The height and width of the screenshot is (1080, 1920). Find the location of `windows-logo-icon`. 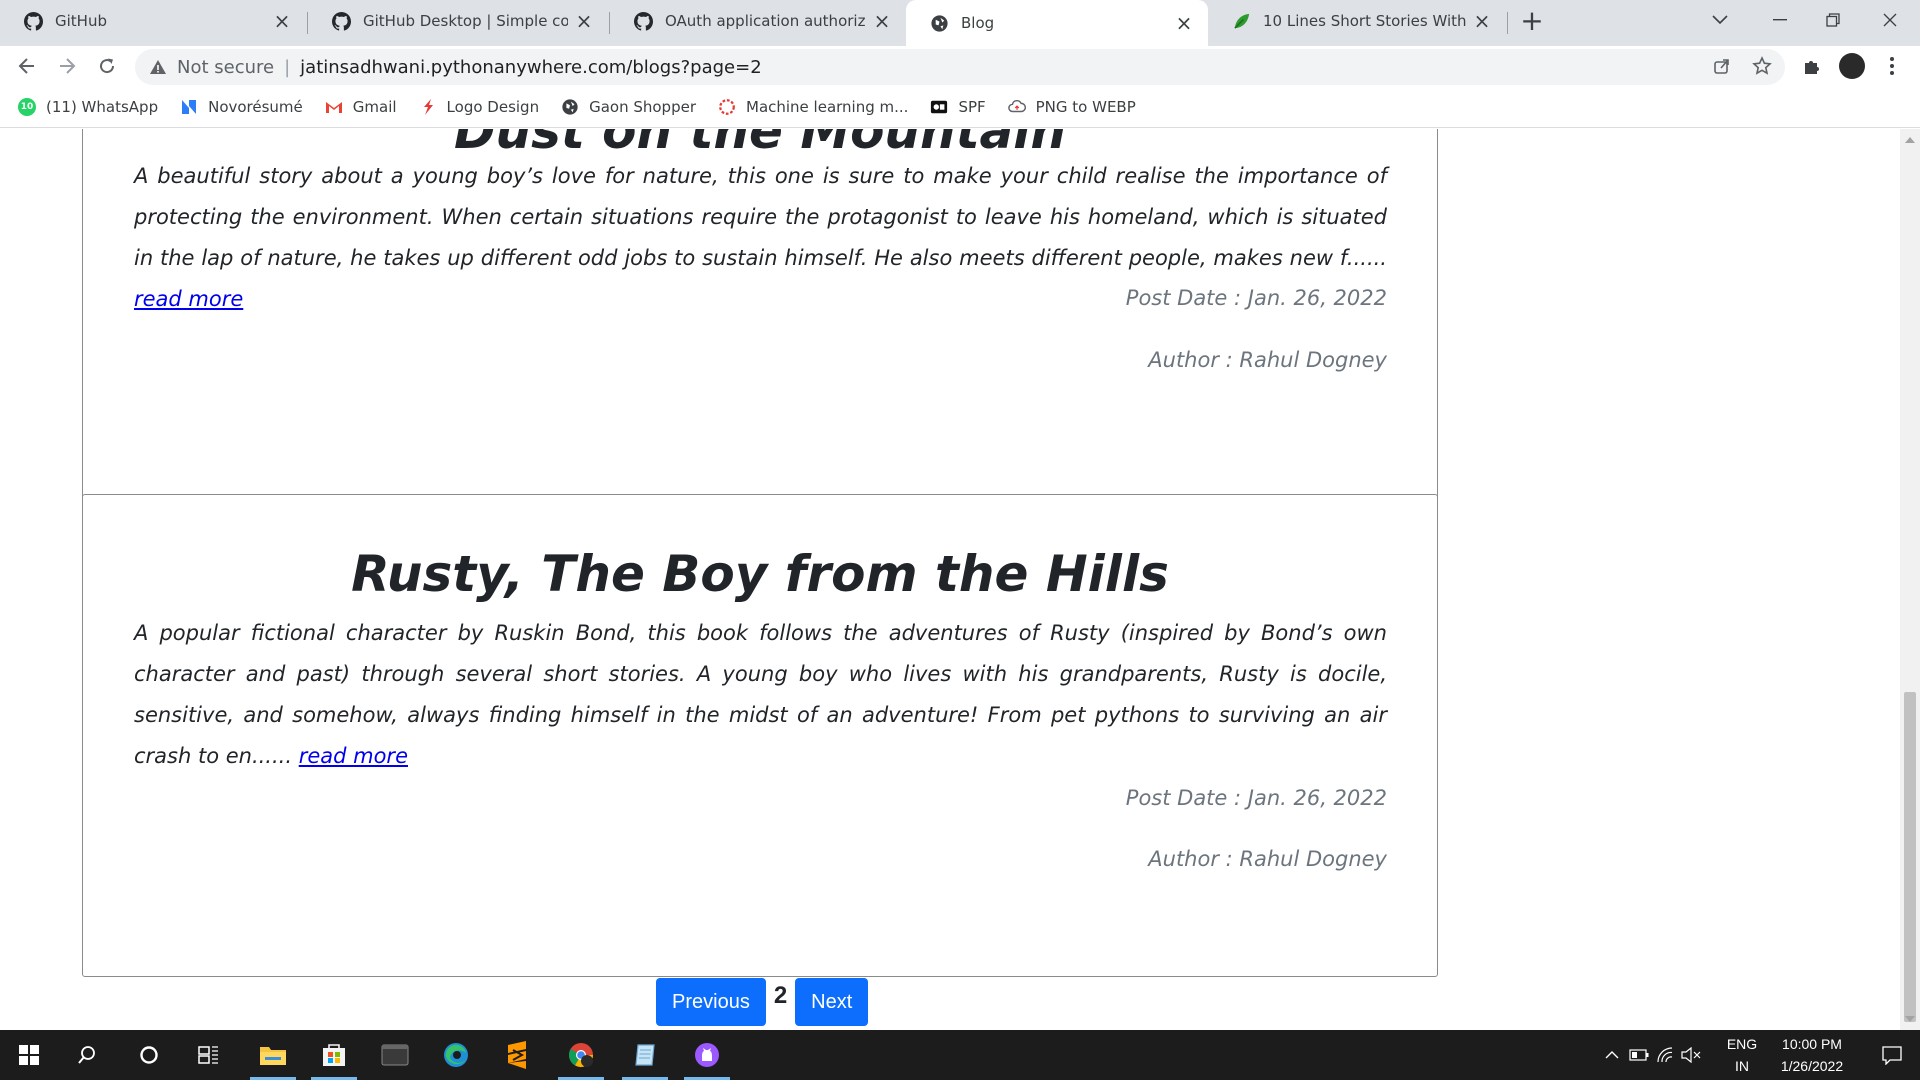

windows-logo-icon is located at coordinates (29, 1055).